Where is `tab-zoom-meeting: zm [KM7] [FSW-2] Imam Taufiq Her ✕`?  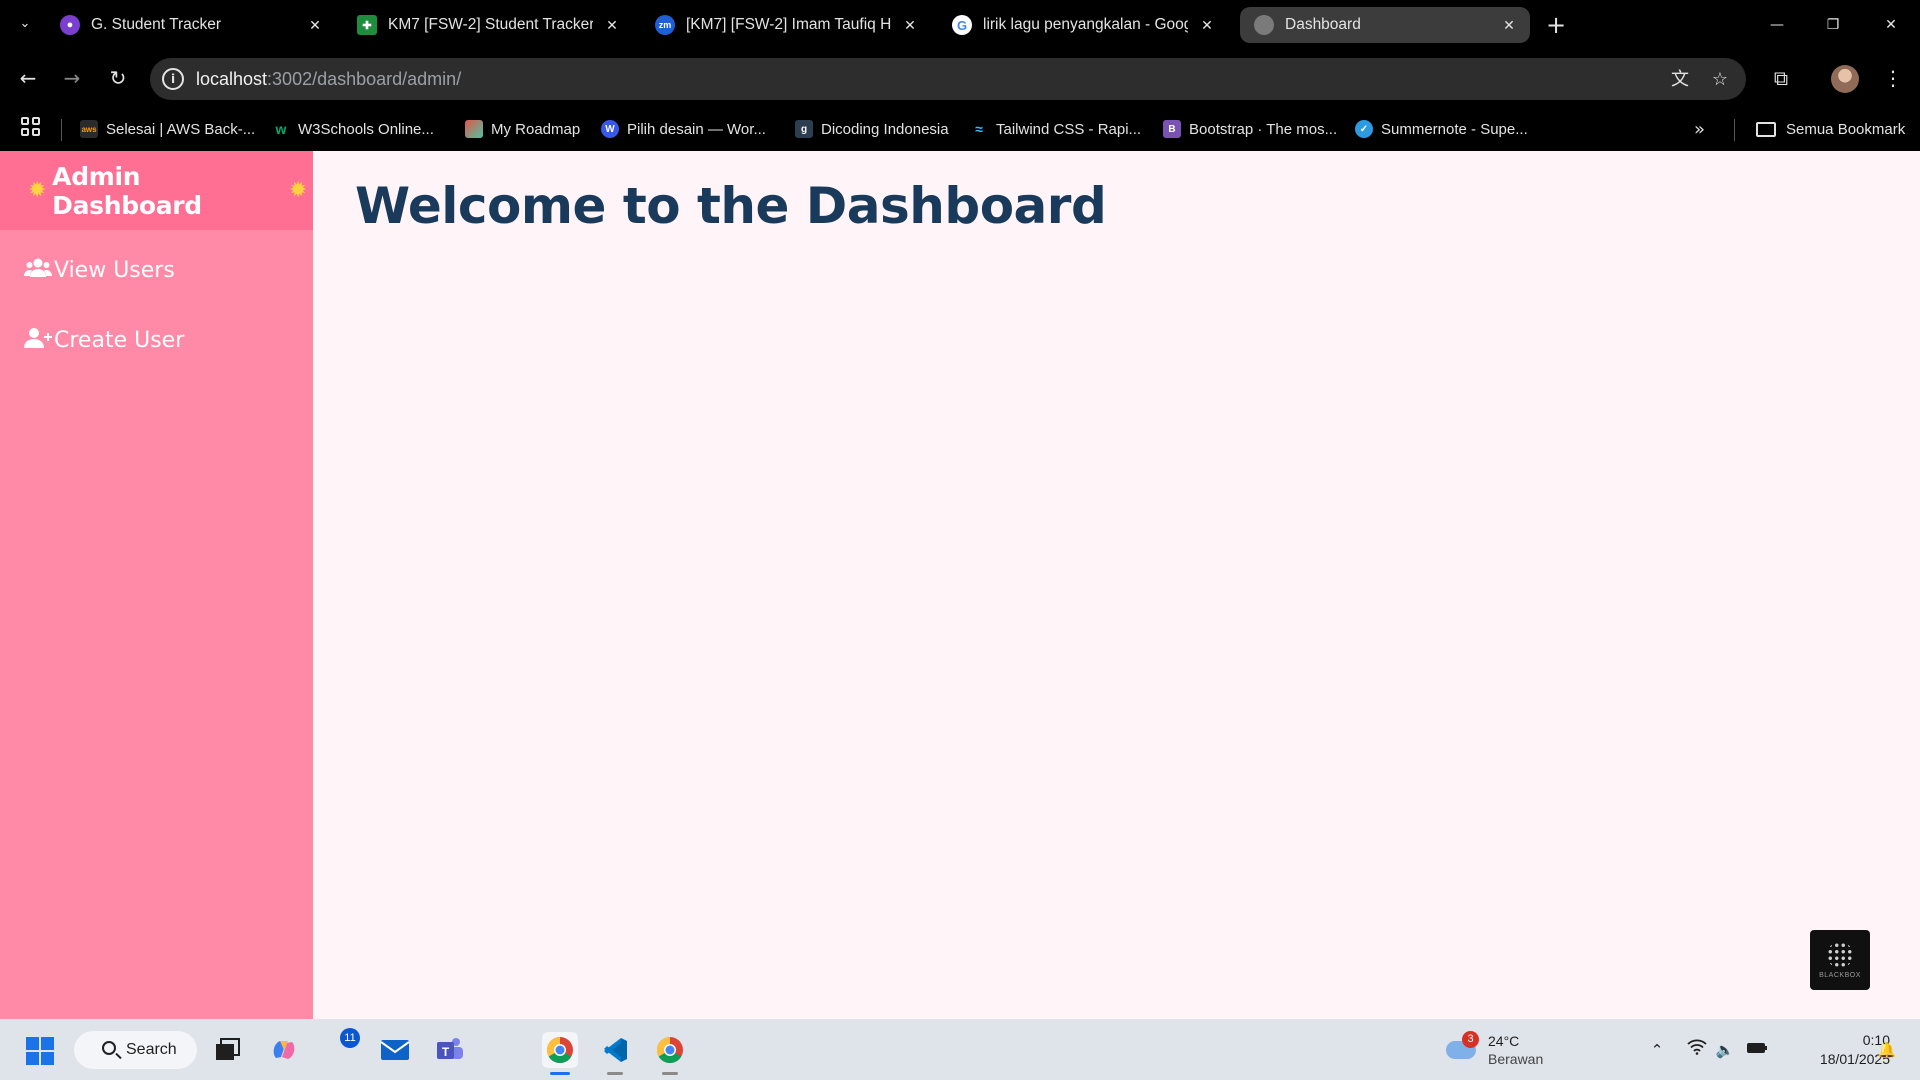 tab-zoom-meeting: zm [KM7] [FSW-2] Imam Taufiq Her ✕ is located at coordinates (786, 25).